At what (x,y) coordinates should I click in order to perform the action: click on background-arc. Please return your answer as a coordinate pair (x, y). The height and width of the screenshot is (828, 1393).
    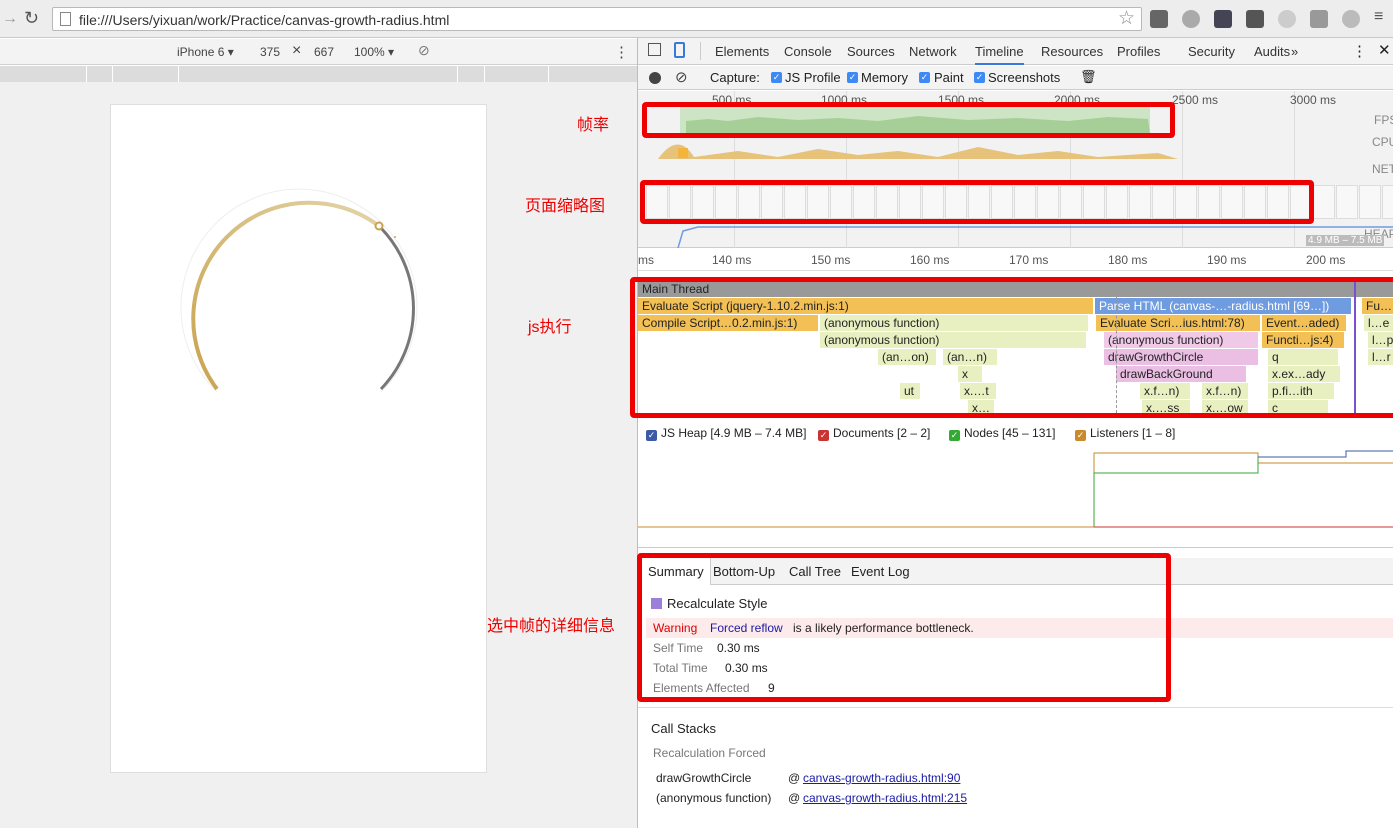
    Looking at the image, I should click on (299, 290).